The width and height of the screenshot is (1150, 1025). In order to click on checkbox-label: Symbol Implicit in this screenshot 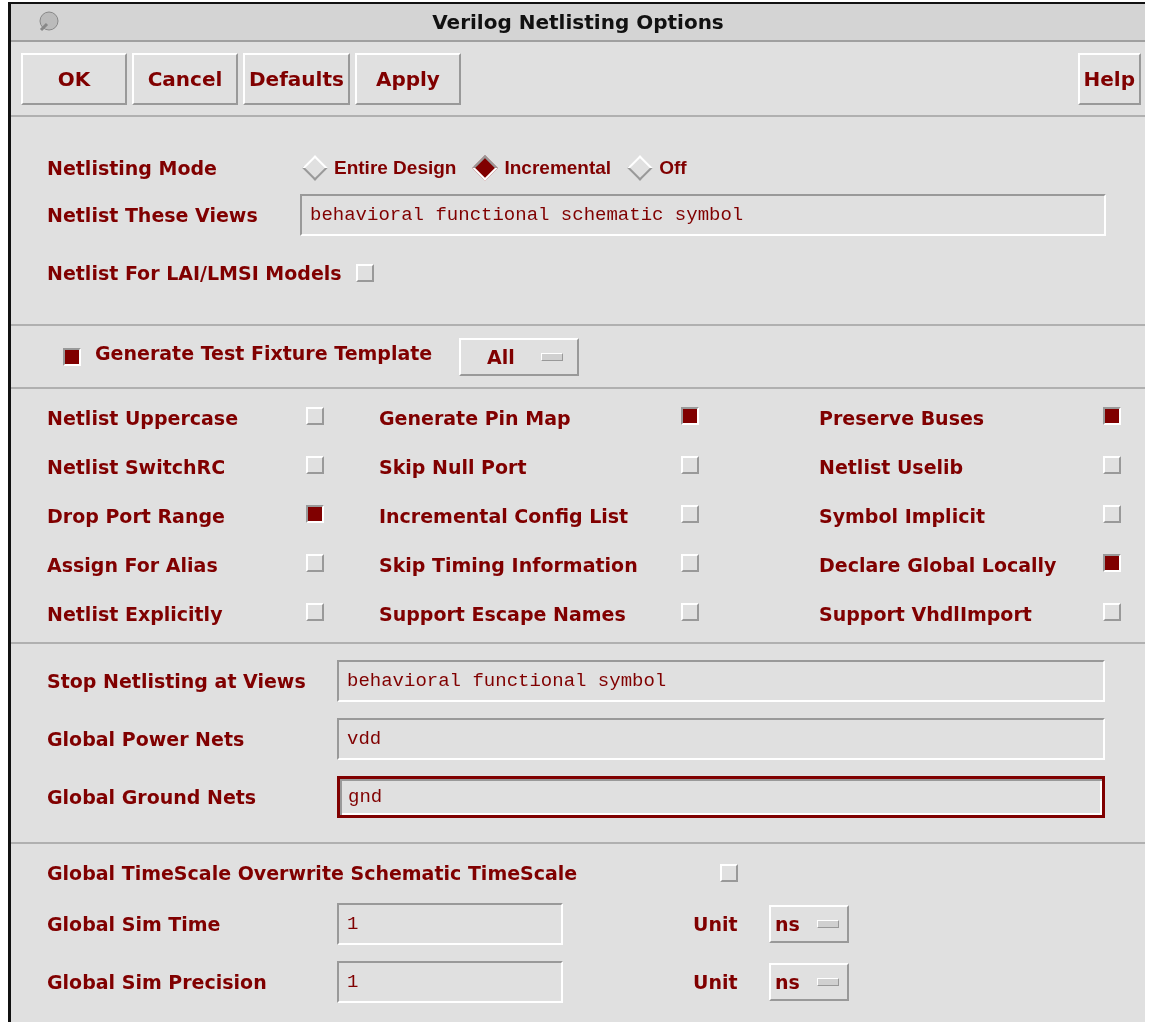, I will do `click(902, 515)`.